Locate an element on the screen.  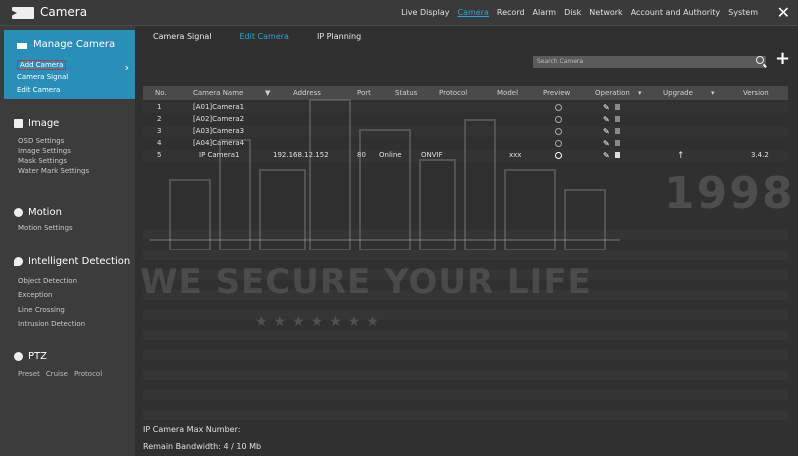
watermark-stars: ★★★★★★★ is located at coordinates (320, 322).